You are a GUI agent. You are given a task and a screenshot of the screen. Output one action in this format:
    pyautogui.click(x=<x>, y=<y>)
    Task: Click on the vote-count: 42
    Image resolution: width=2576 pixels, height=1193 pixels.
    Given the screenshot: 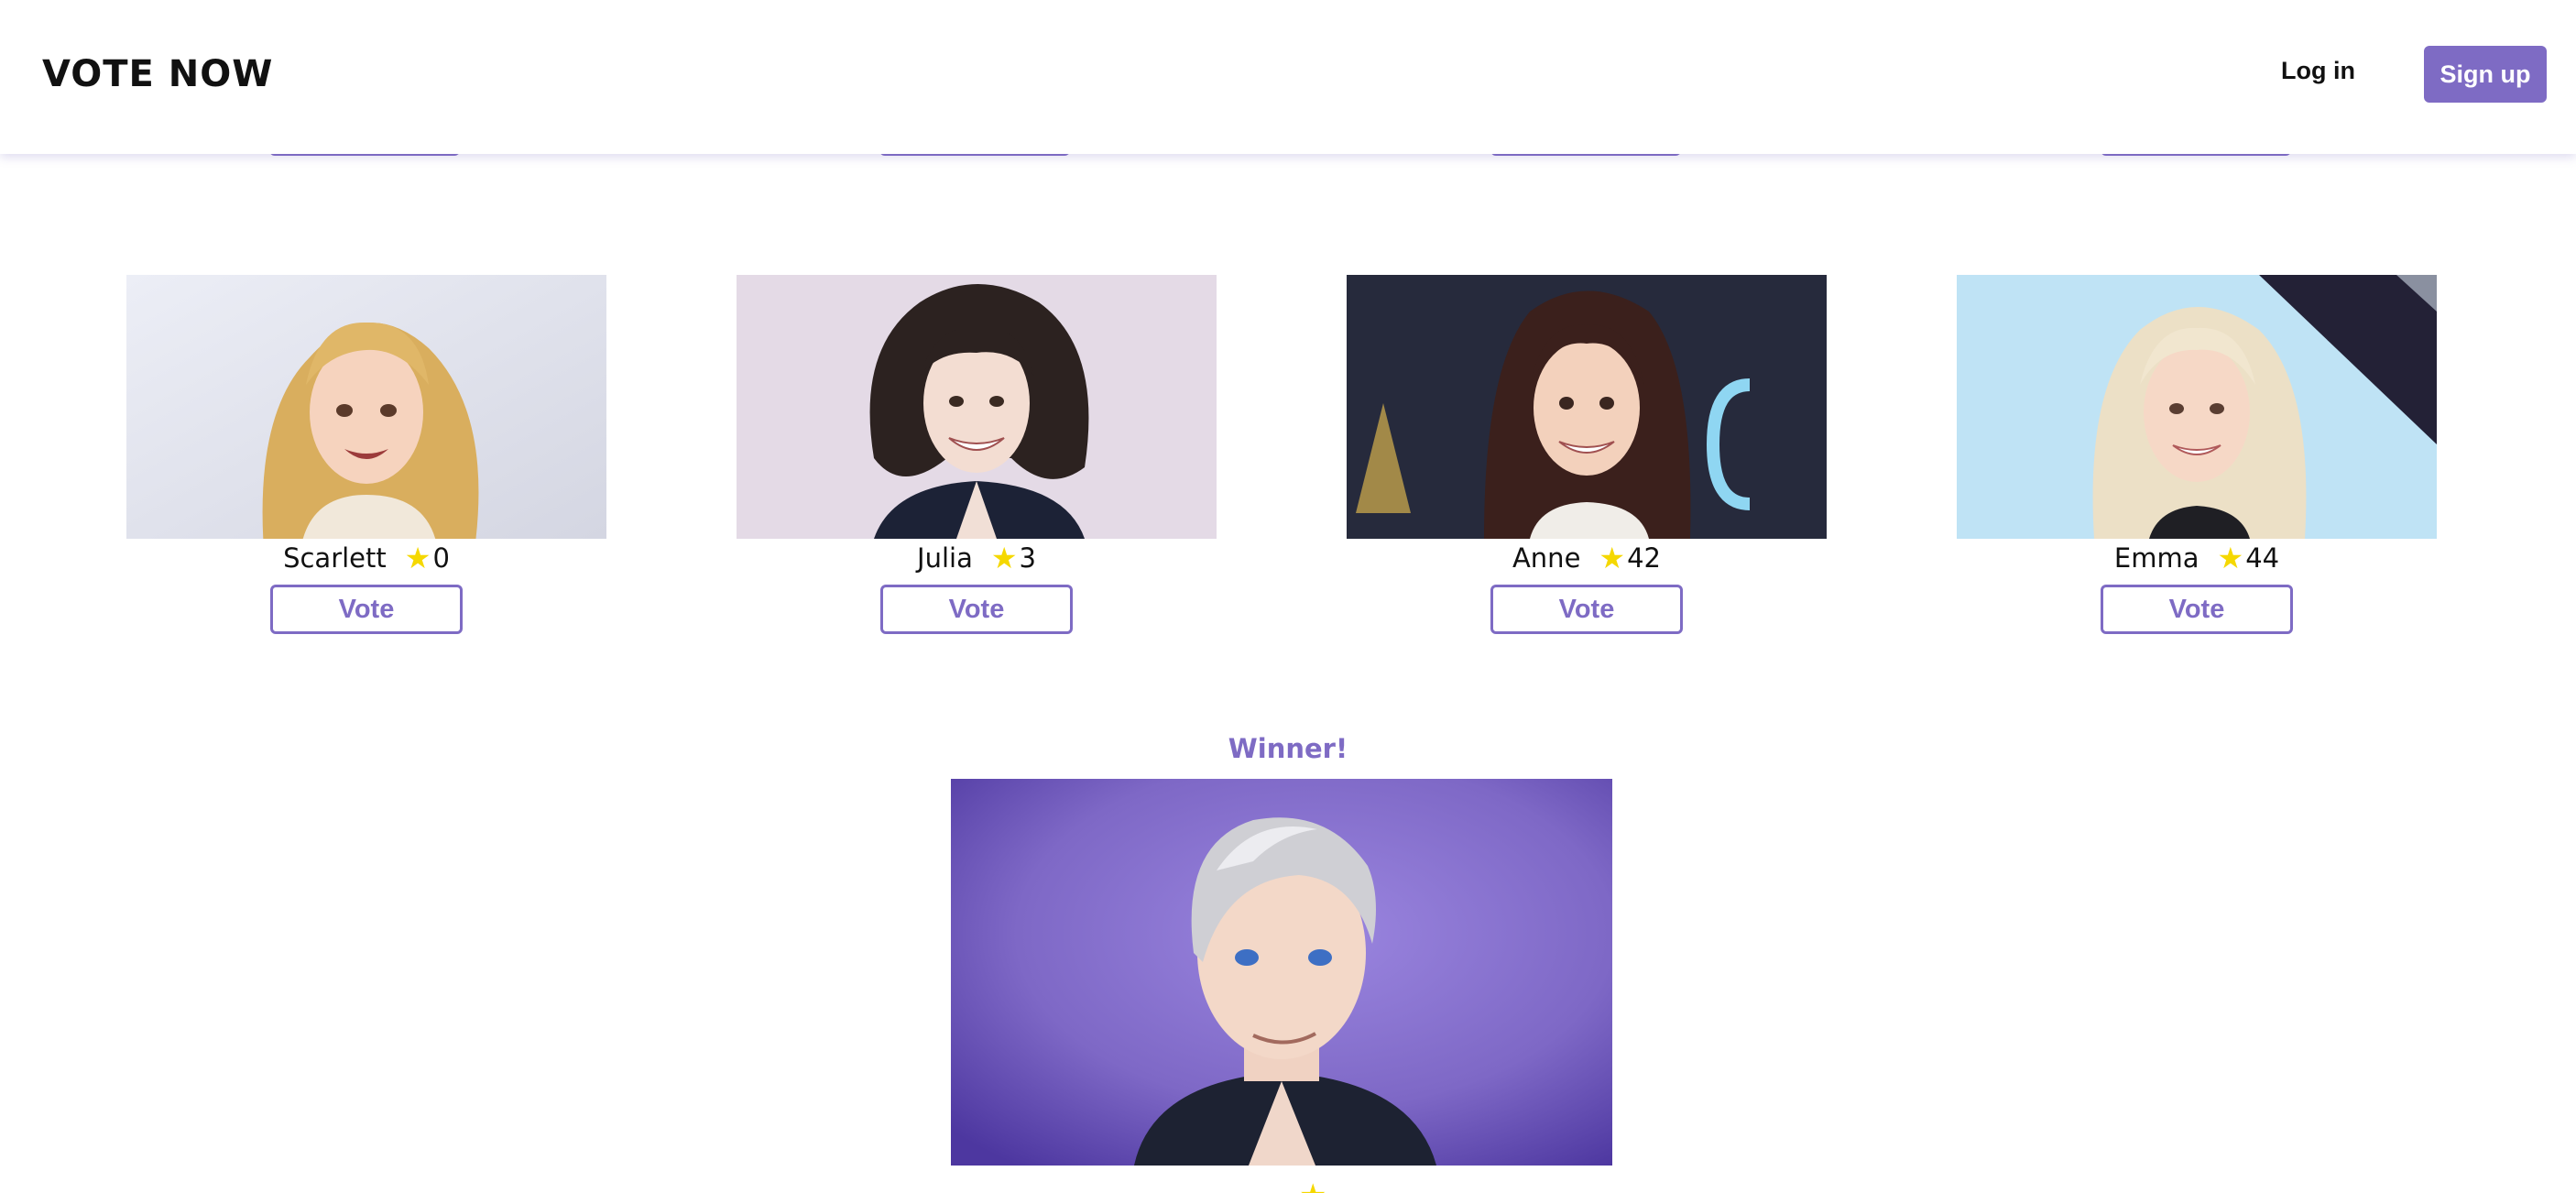 What is the action you would take?
    pyautogui.click(x=1645, y=558)
    